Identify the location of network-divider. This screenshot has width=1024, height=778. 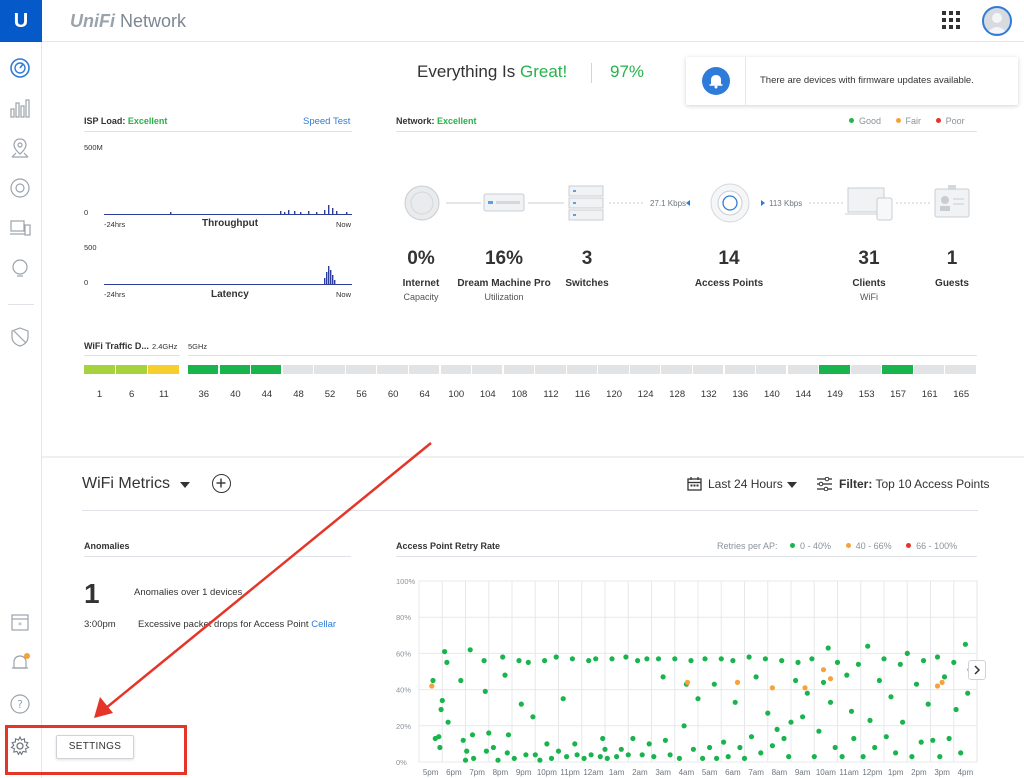
(686, 131).